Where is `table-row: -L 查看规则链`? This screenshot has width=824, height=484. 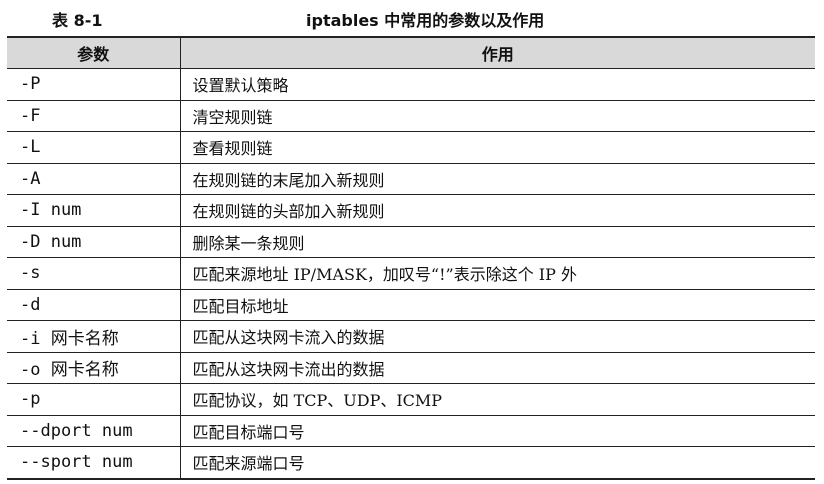 table-row: -L 查看规则链 is located at coordinates (411, 147).